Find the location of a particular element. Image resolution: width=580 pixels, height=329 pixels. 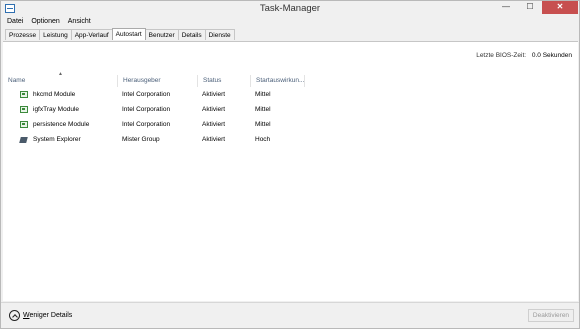

menu-bar: Datei Optionen Ansicht is located at coordinates (49, 21).